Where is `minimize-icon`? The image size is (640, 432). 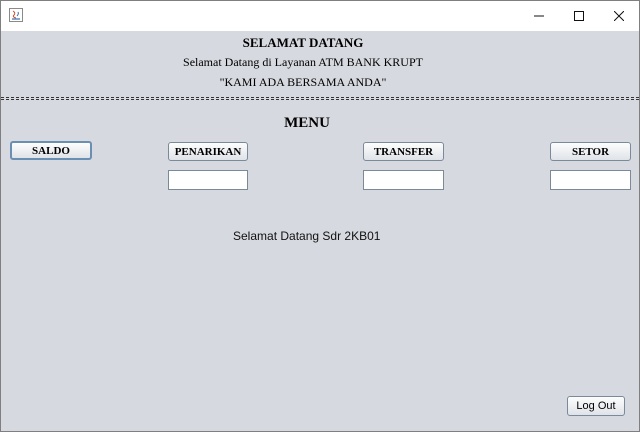
minimize-icon is located at coordinates (539, 16).